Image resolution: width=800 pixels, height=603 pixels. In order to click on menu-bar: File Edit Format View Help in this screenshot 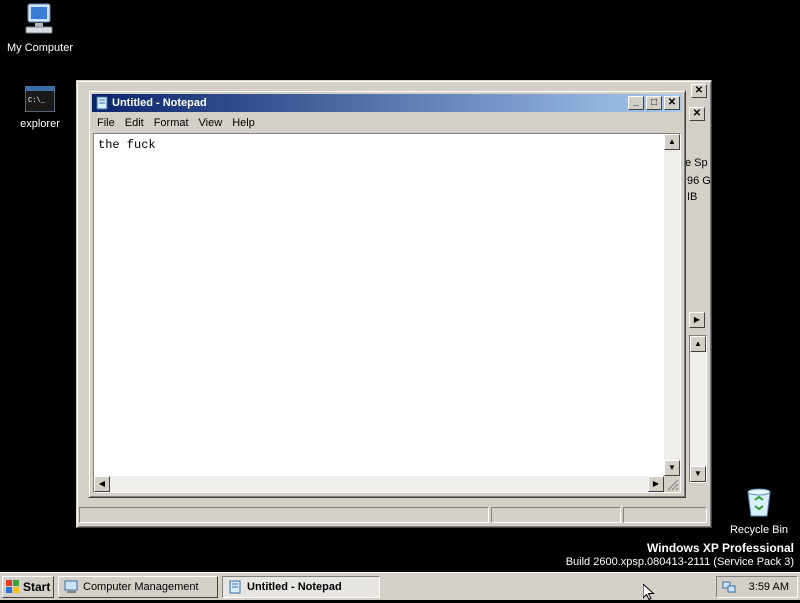, I will do `click(387, 123)`.